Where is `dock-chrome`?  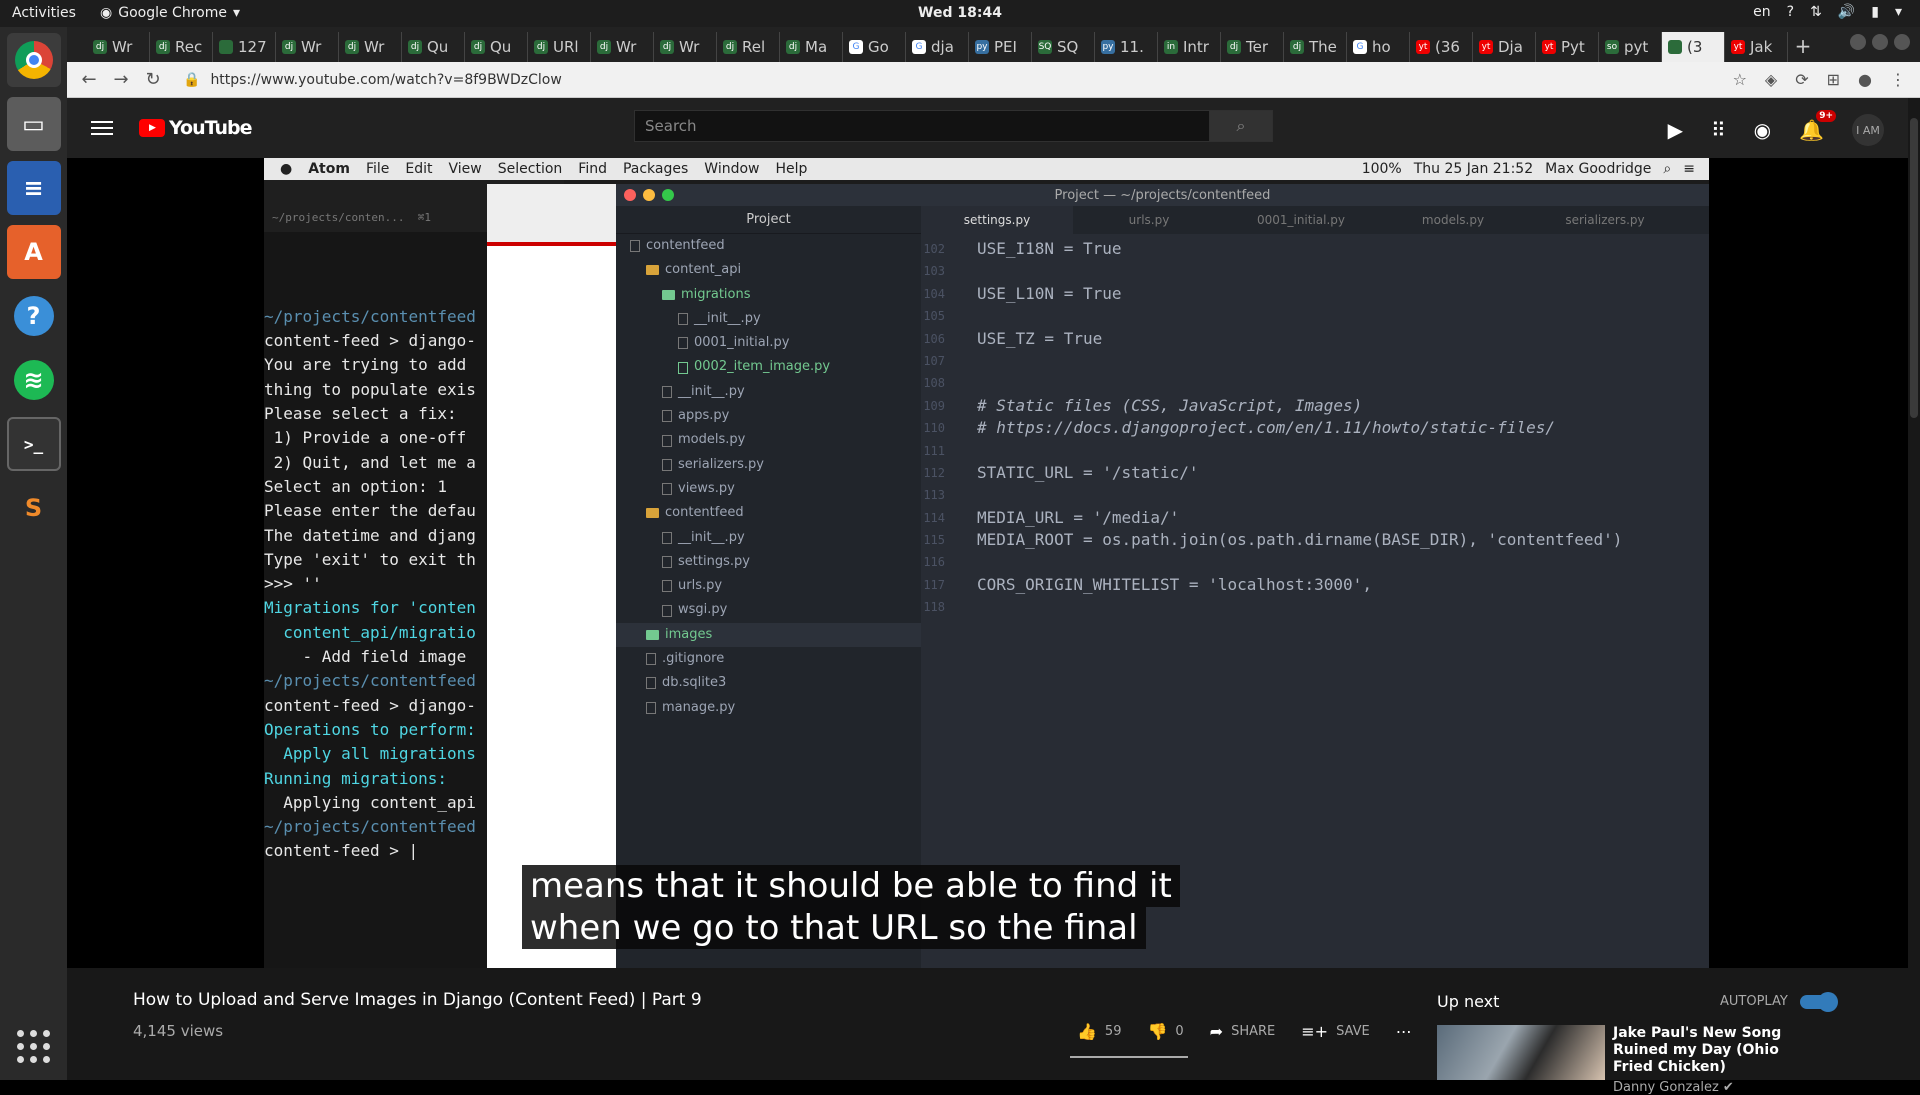
dock-chrome is located at coordinates (33, 60).